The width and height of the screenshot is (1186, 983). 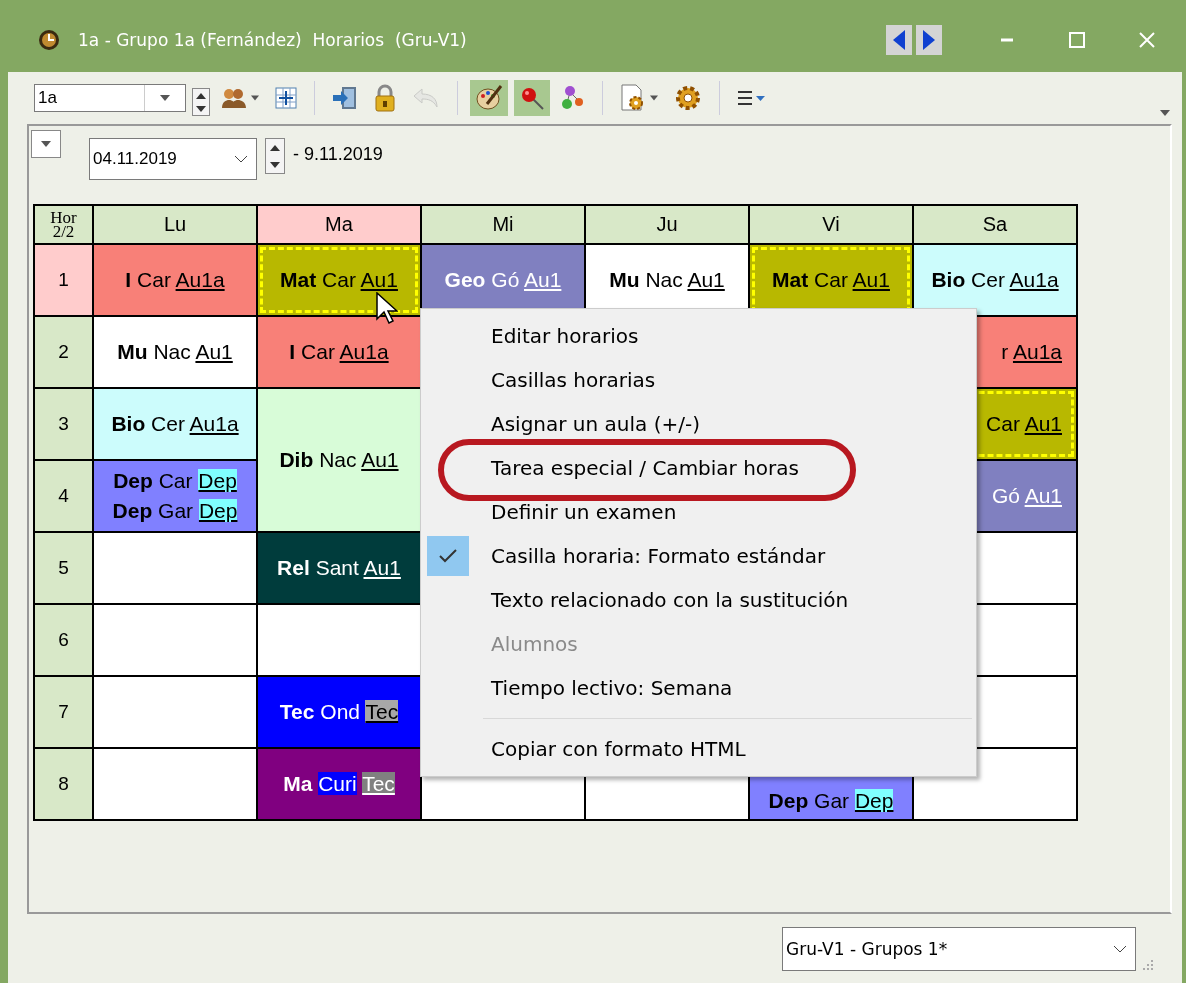 I want to click on hour-header: 1, so click(x=63, y=280).